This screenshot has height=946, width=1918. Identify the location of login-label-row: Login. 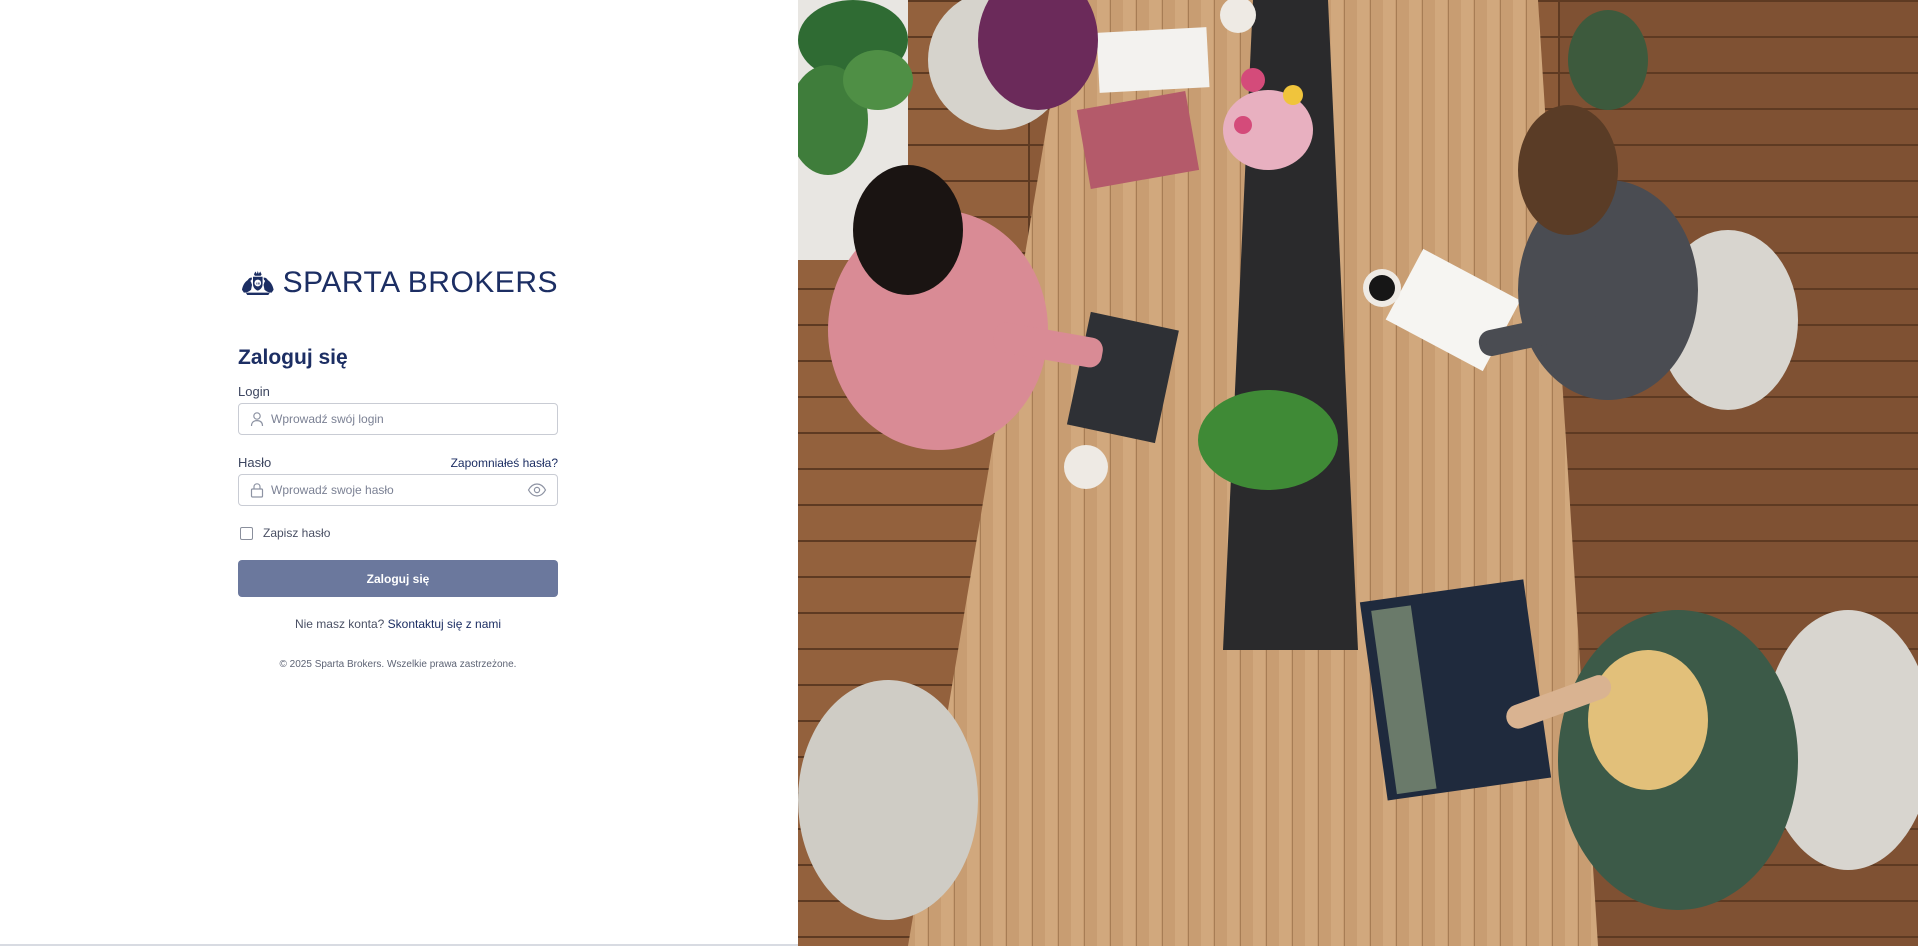
(398, 391).